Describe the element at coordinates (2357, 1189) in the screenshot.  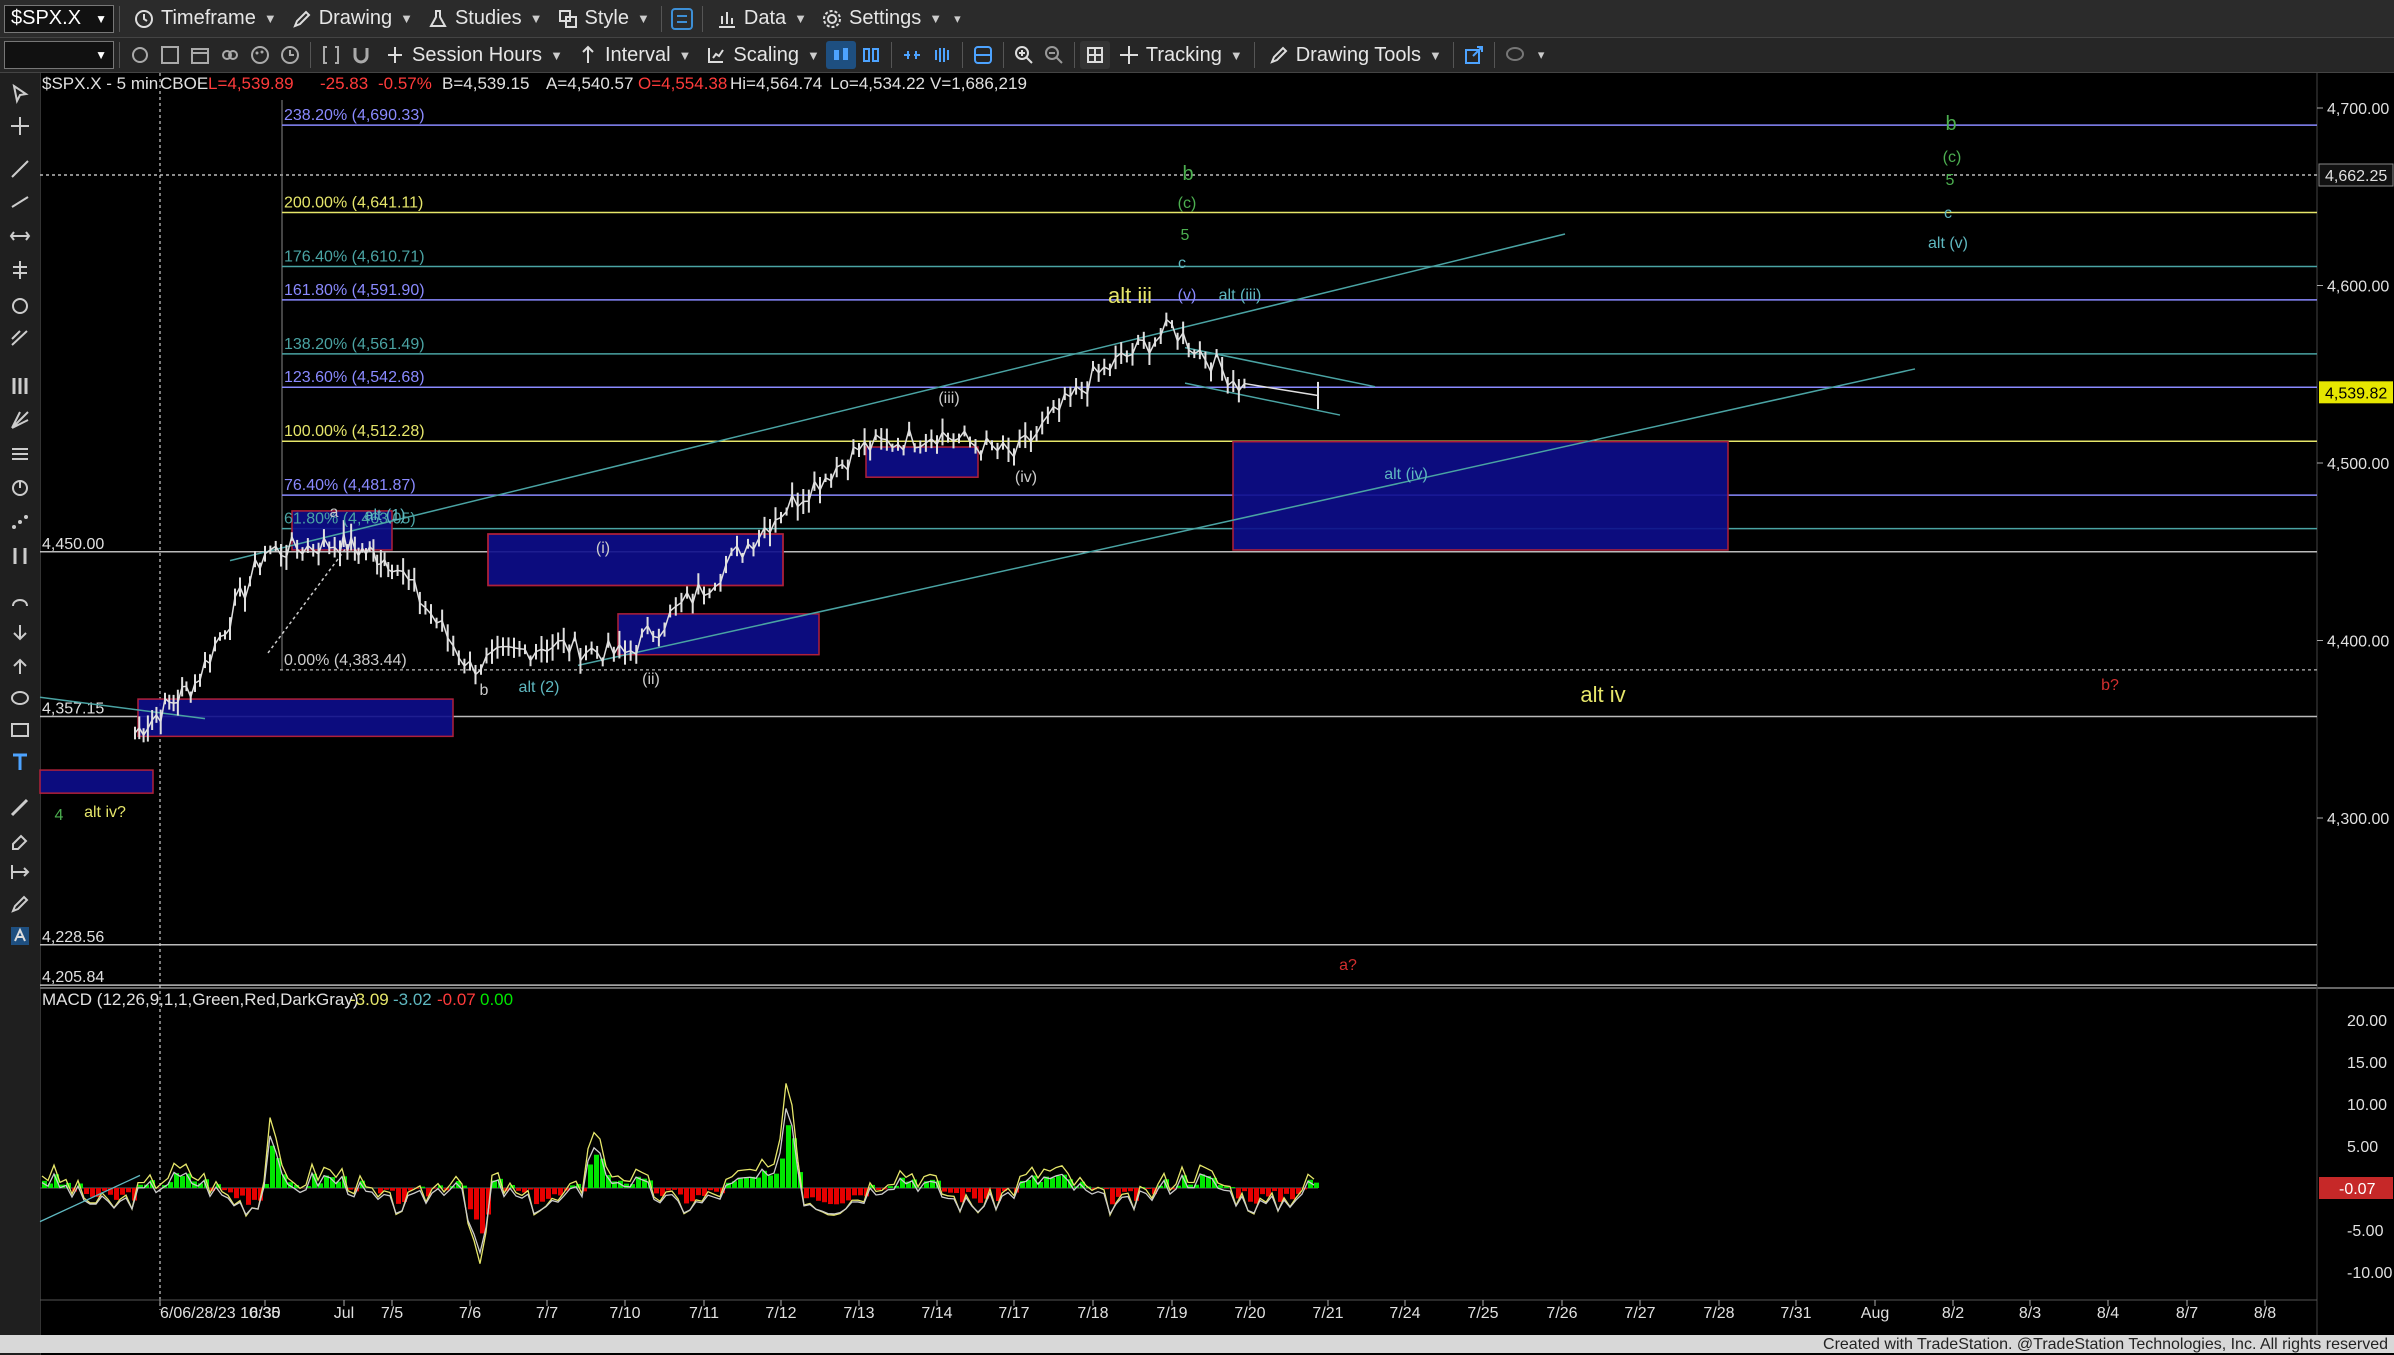
I see `macd-badge-label: -0.07` at that location.